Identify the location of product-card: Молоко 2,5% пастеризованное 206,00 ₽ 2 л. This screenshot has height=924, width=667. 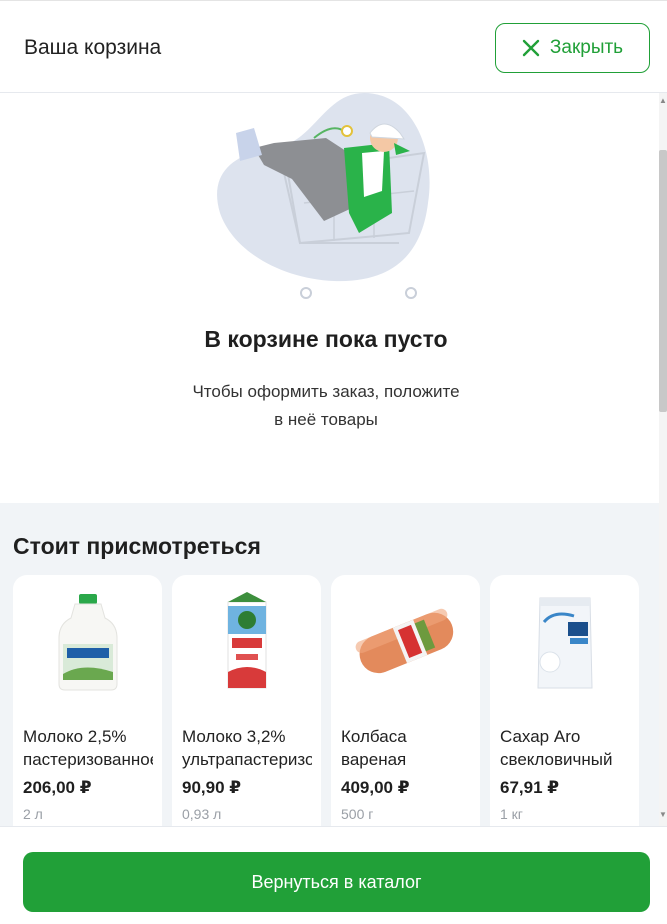
(87, 700).